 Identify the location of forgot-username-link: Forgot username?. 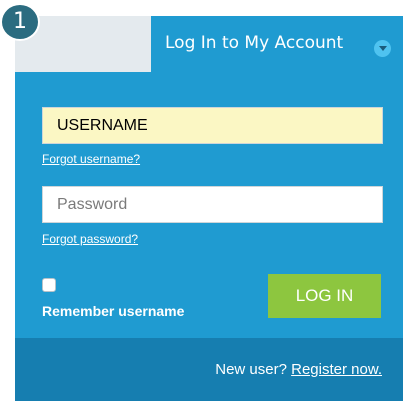
(91, 159).